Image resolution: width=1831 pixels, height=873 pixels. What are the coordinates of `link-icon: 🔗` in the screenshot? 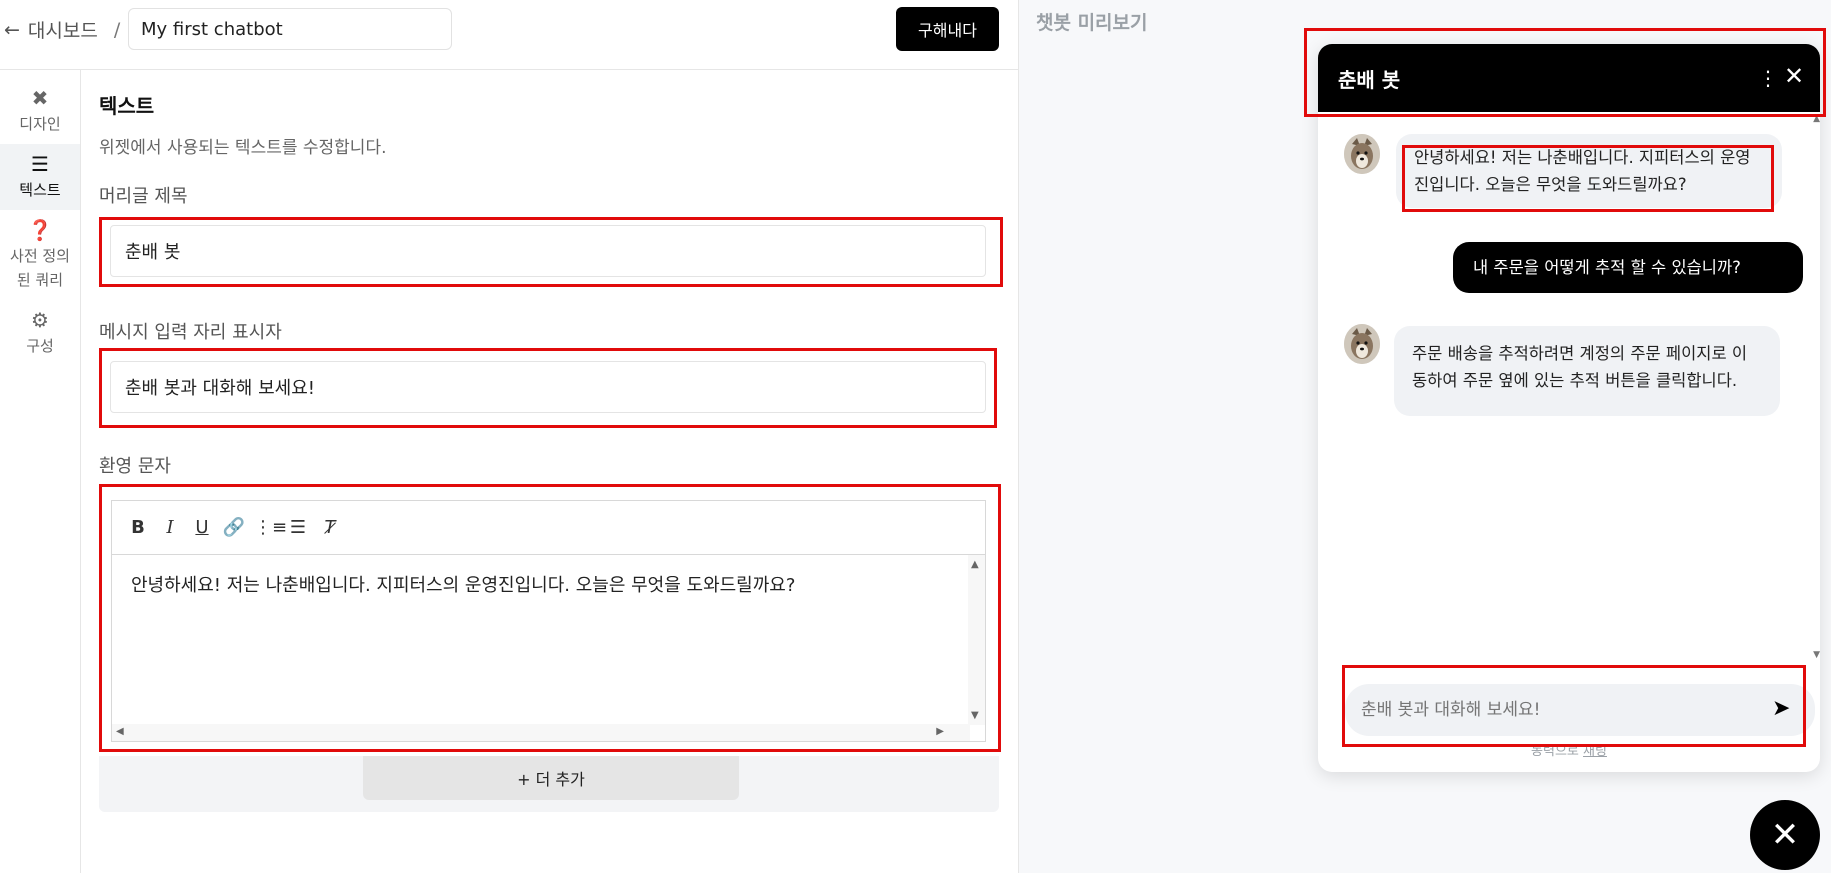 It's located at (234, 528).